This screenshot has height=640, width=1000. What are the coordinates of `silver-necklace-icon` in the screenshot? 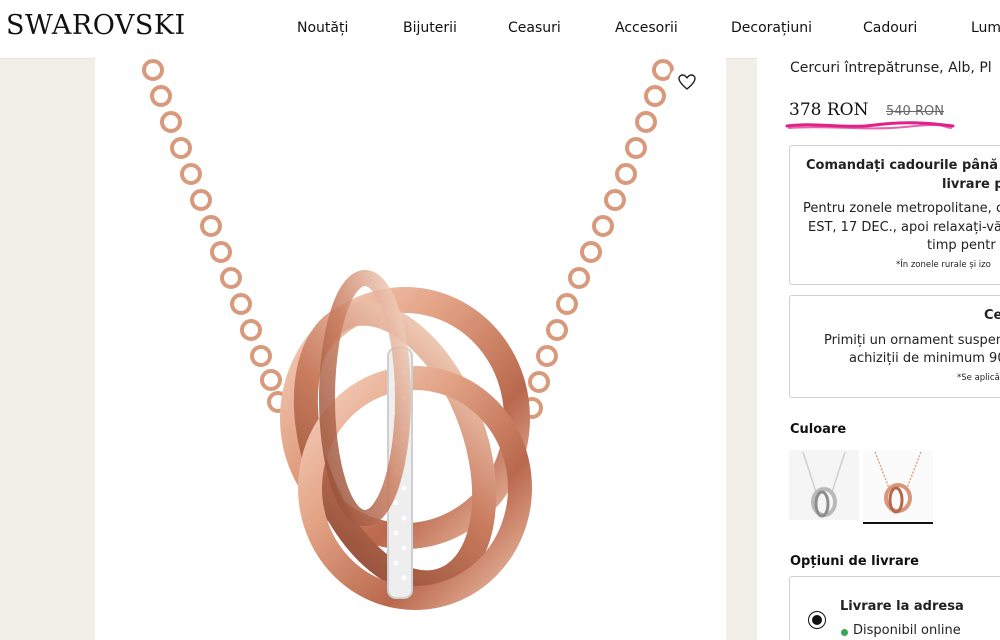 It's located at (824, 484).